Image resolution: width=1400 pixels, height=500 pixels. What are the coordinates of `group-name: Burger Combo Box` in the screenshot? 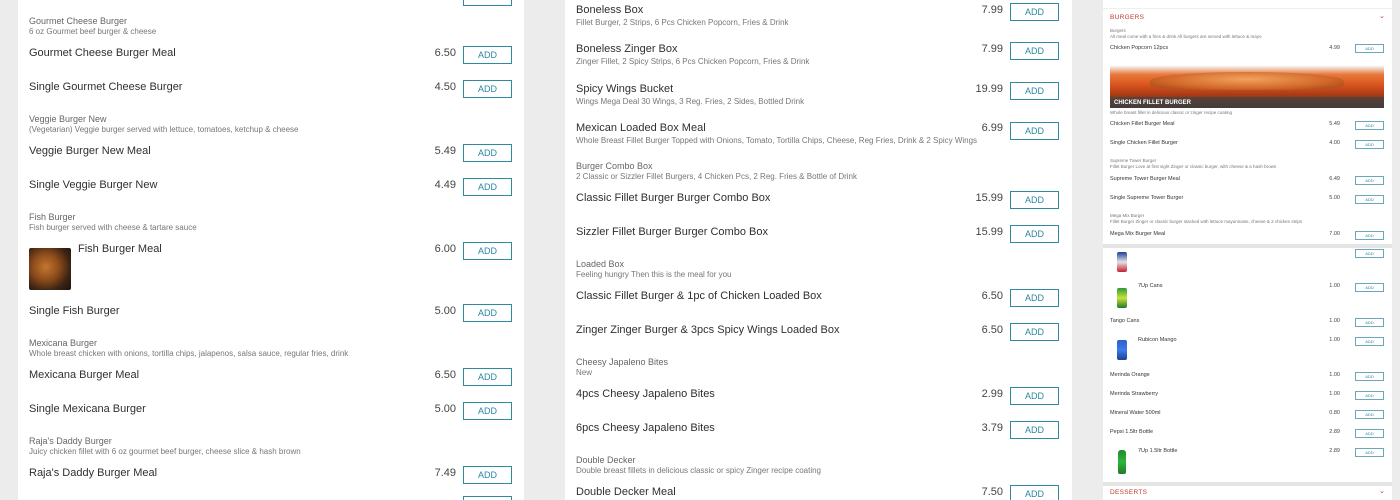 It's located at (614, 166).